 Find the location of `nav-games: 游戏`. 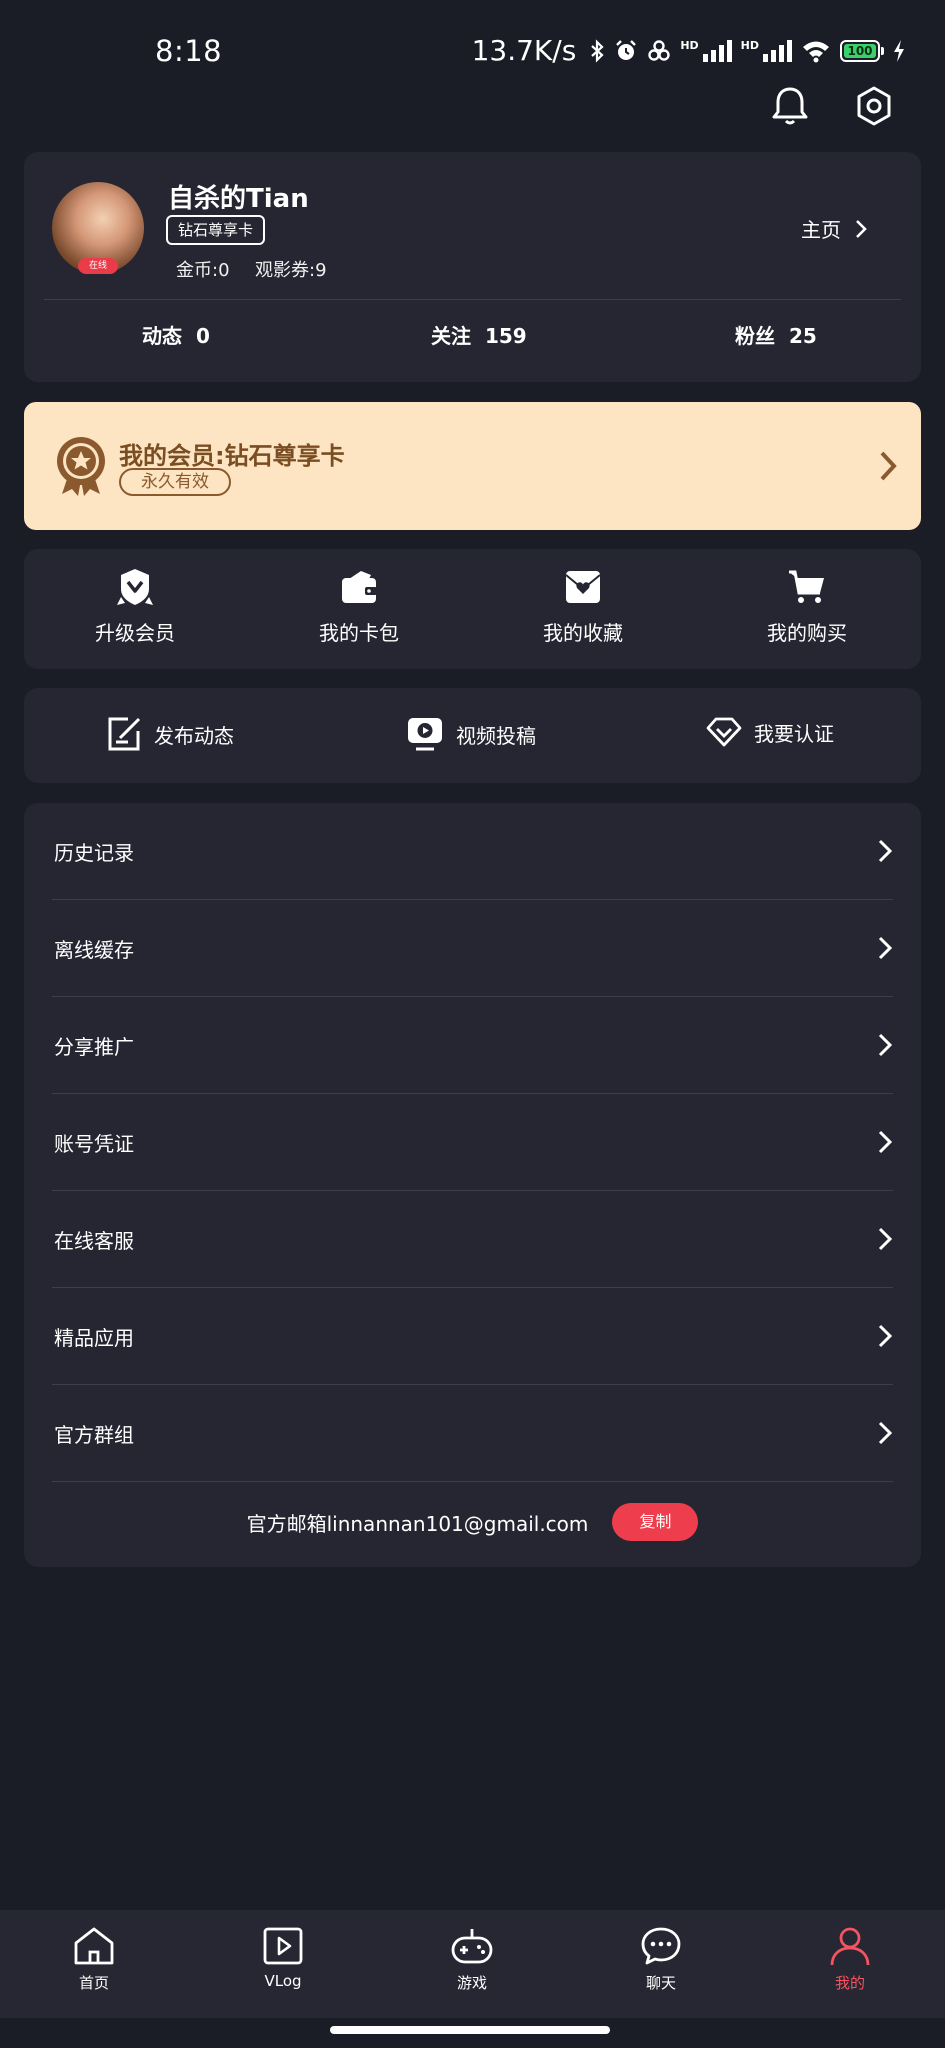

nav-games: 游戏 is located at coordinates (472, 1959).